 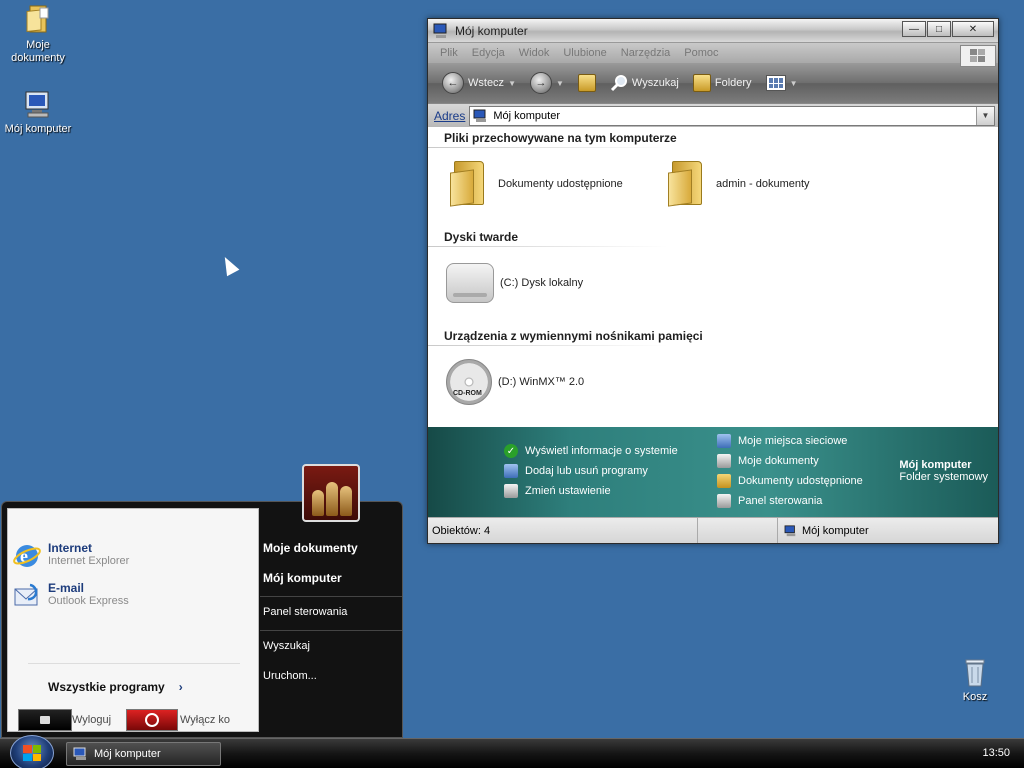 I want to click on shutdown-button, so click(x=152, y=720).